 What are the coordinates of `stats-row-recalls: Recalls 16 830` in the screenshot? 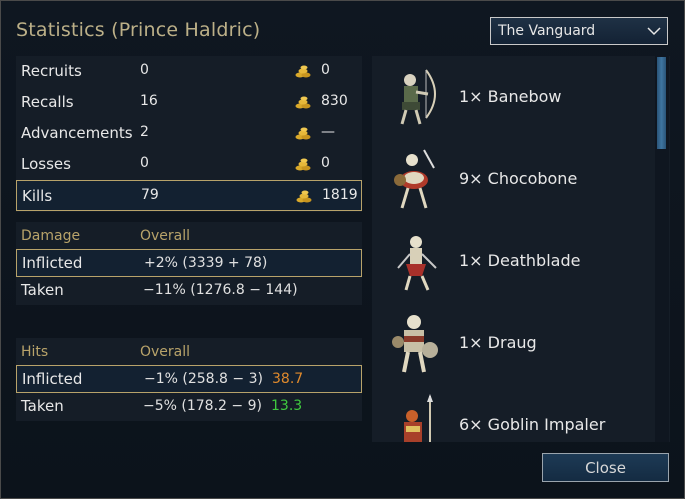 It's located at (189, 102).